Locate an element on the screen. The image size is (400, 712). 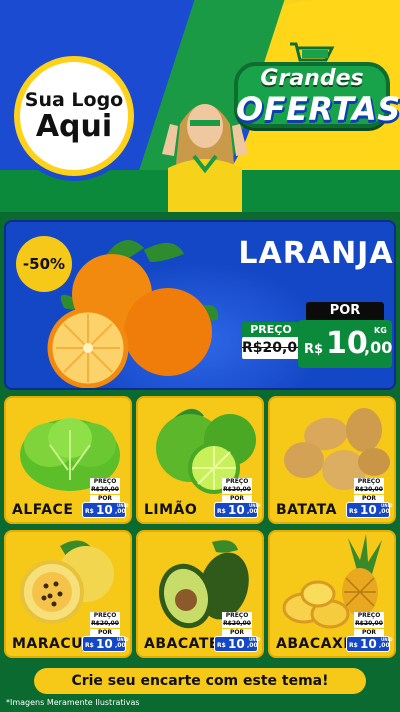
discount-badge: -50% is located at coordinates (44, 264).